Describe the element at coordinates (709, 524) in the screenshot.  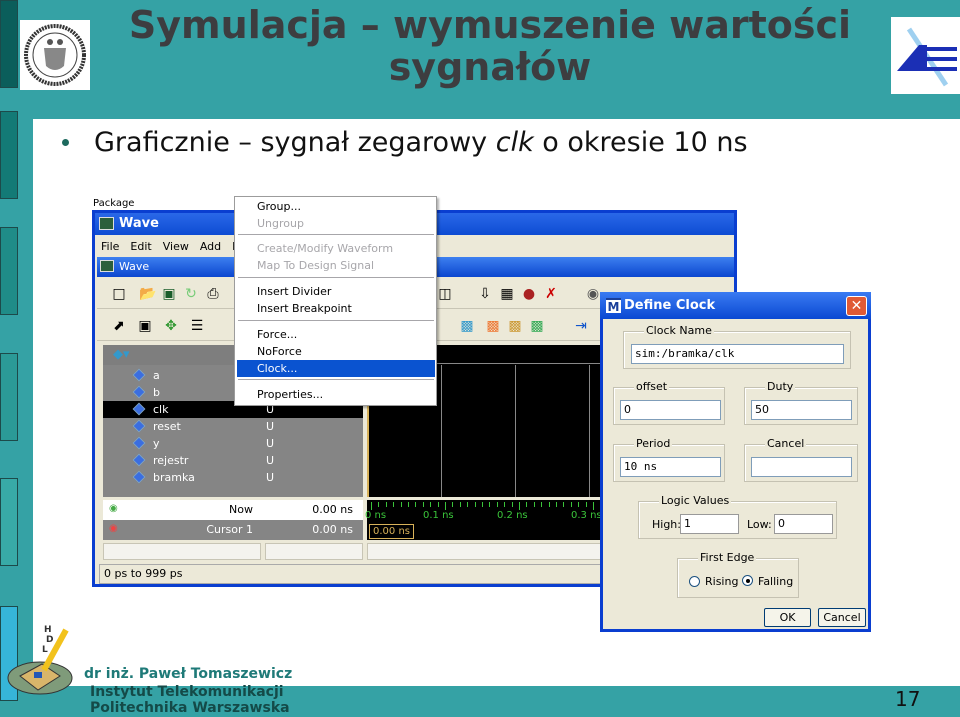
I see `high-input: 1` at that location.